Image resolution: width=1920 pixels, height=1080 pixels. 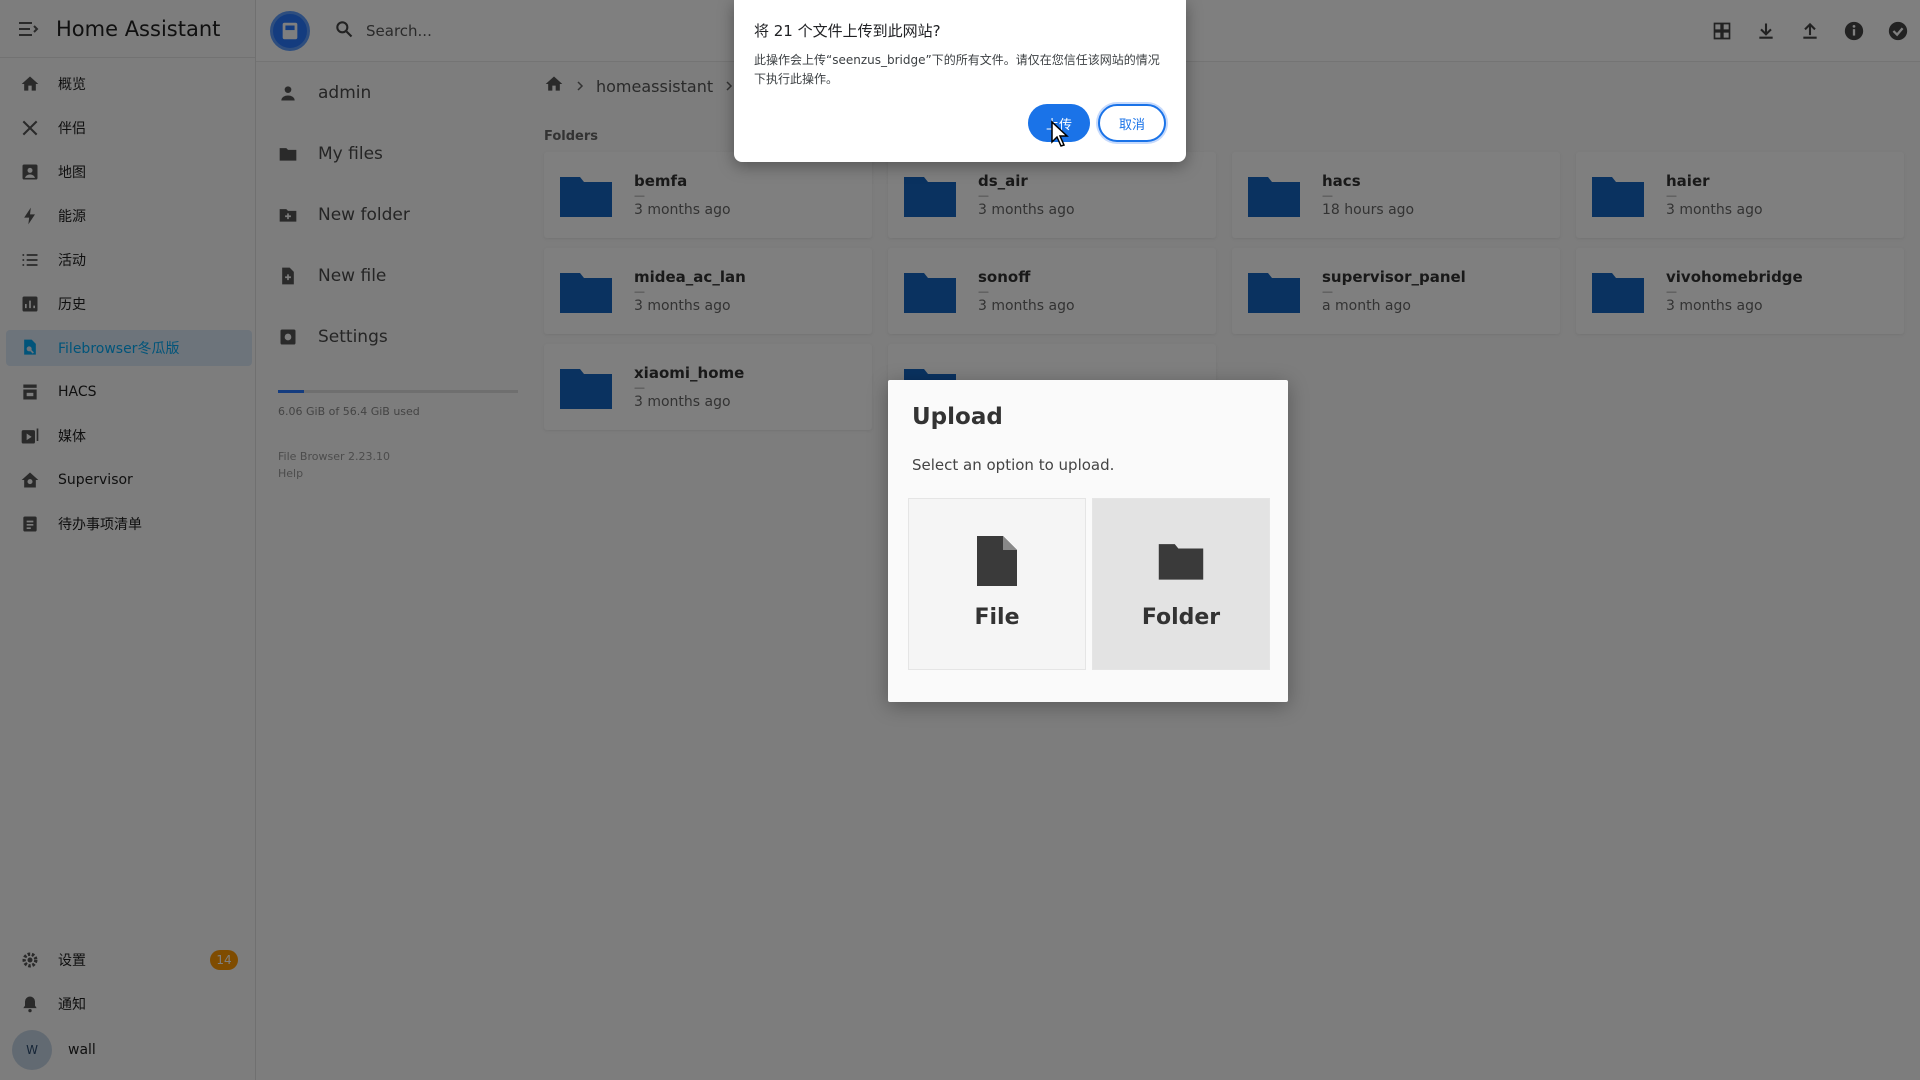 What do you see at coordinates (1060, 133) in the screenshot?
I see `mouse-cursor-icon` at bounding box center [1060, 133].